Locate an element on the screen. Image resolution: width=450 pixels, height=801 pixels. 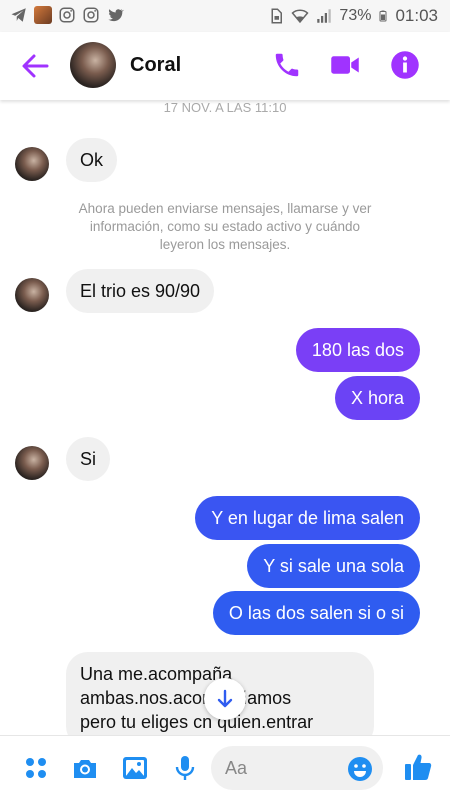
battery-percent: 73% is located at coordinates (355, 15).